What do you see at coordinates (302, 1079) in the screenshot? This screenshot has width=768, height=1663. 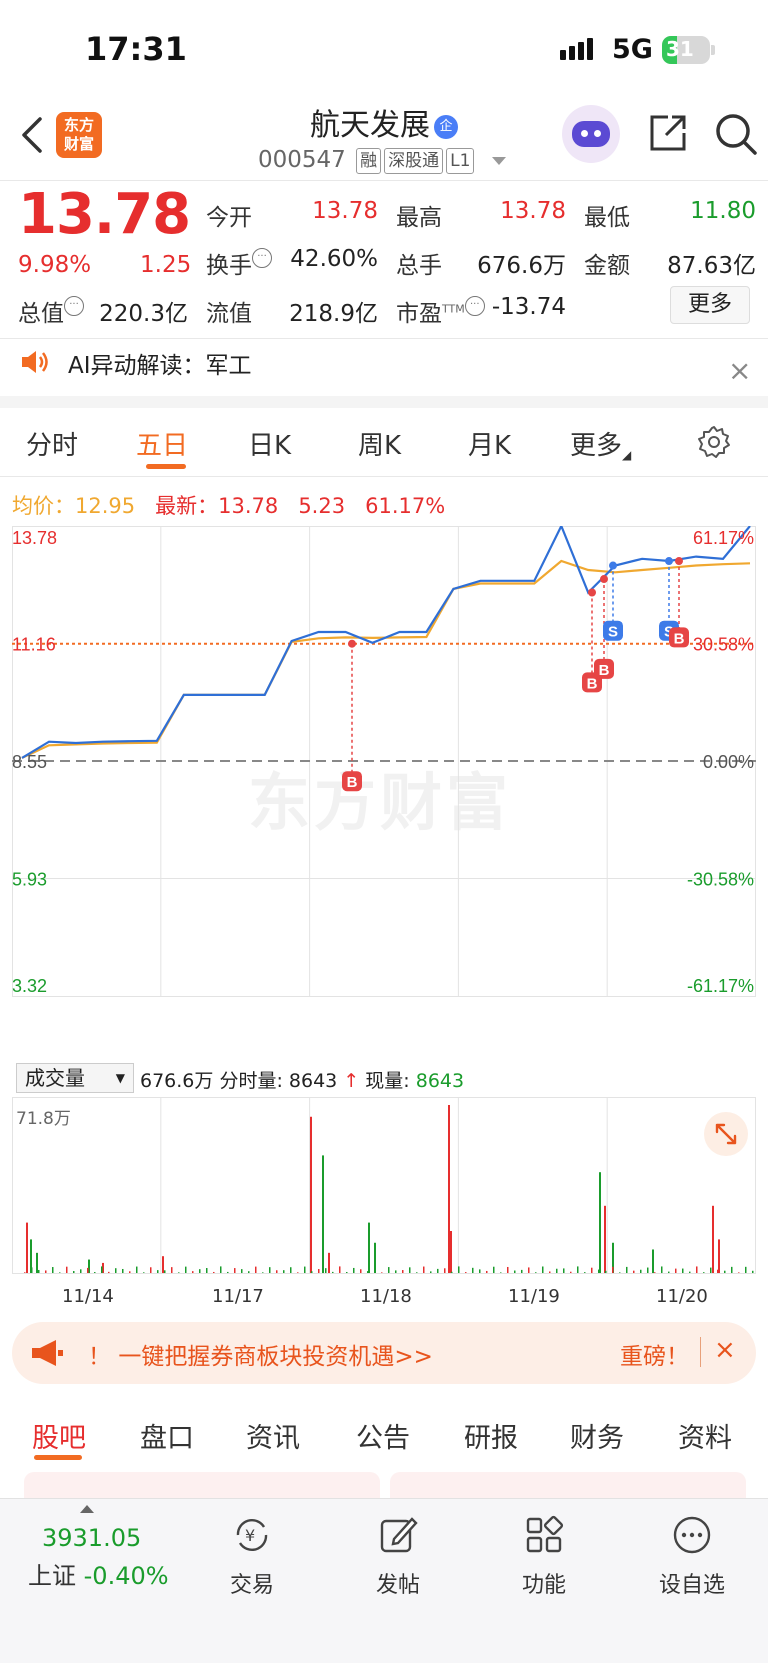 I see `volume-info: 676.6万 分时量: 8643 ↑ 现量: 8643` at bounding box center [302, 1079].